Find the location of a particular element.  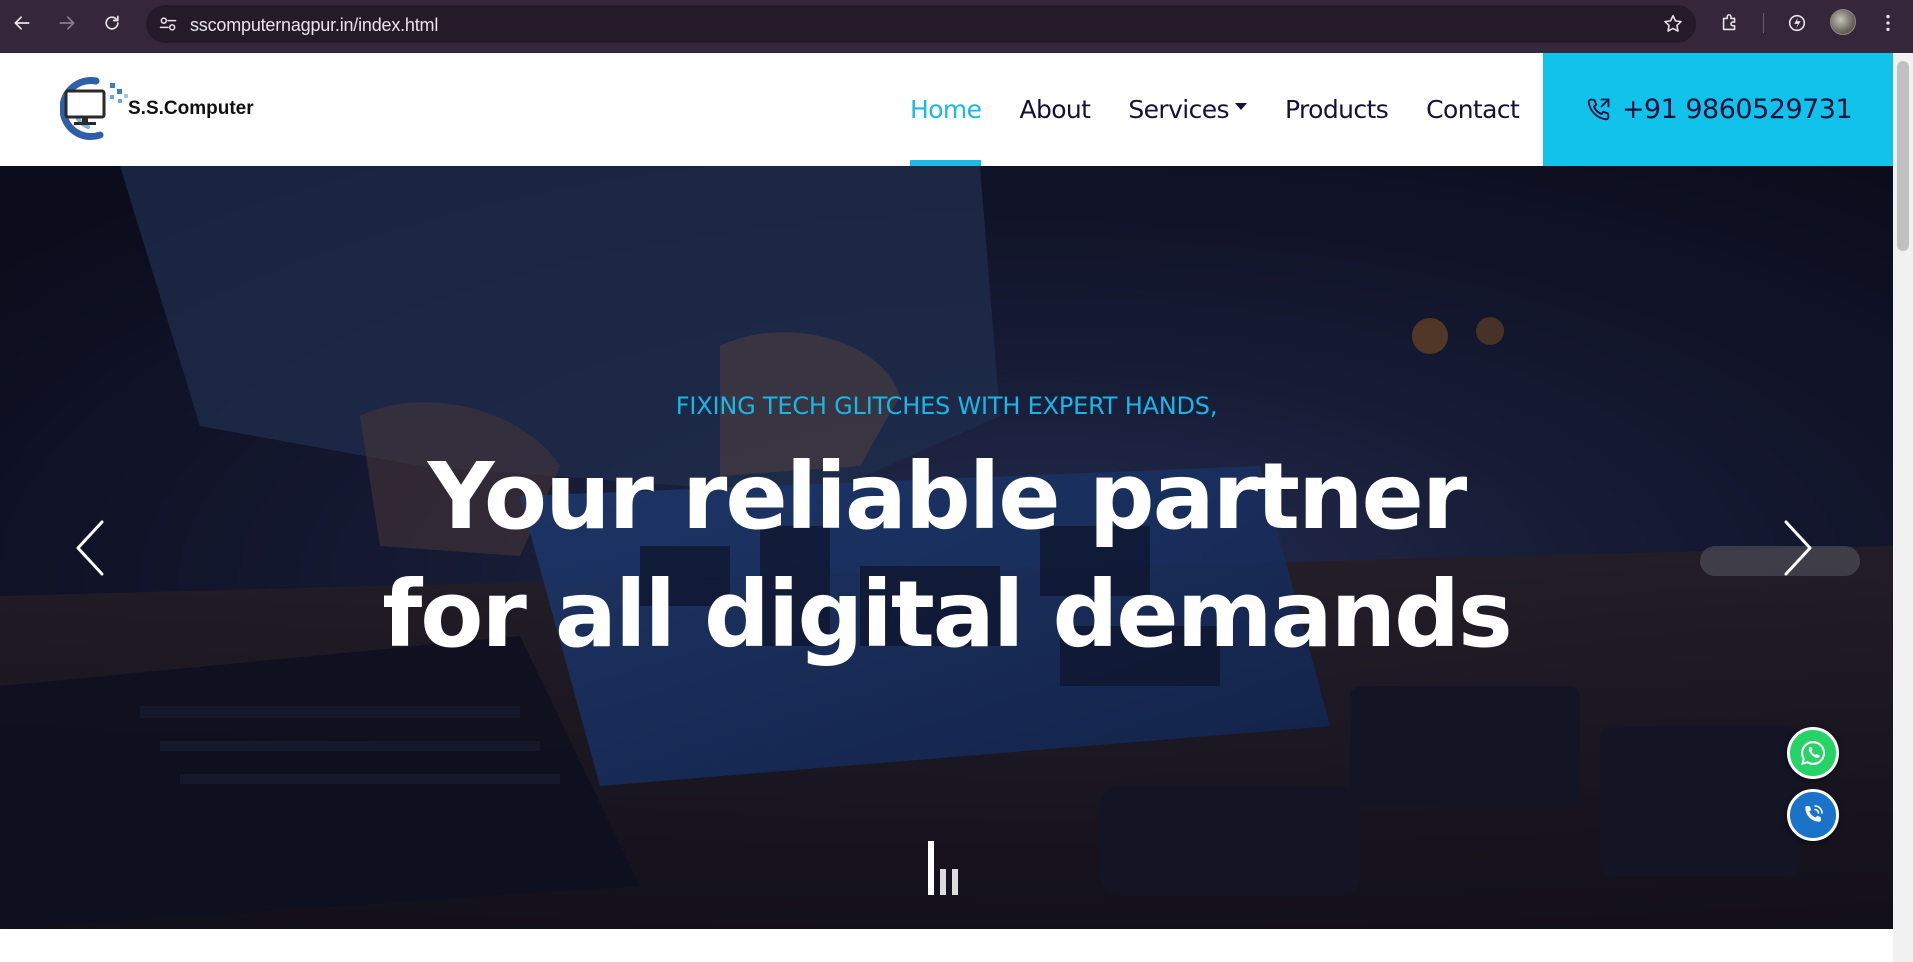

site-settings-icon is located at coordinates (168, 24).